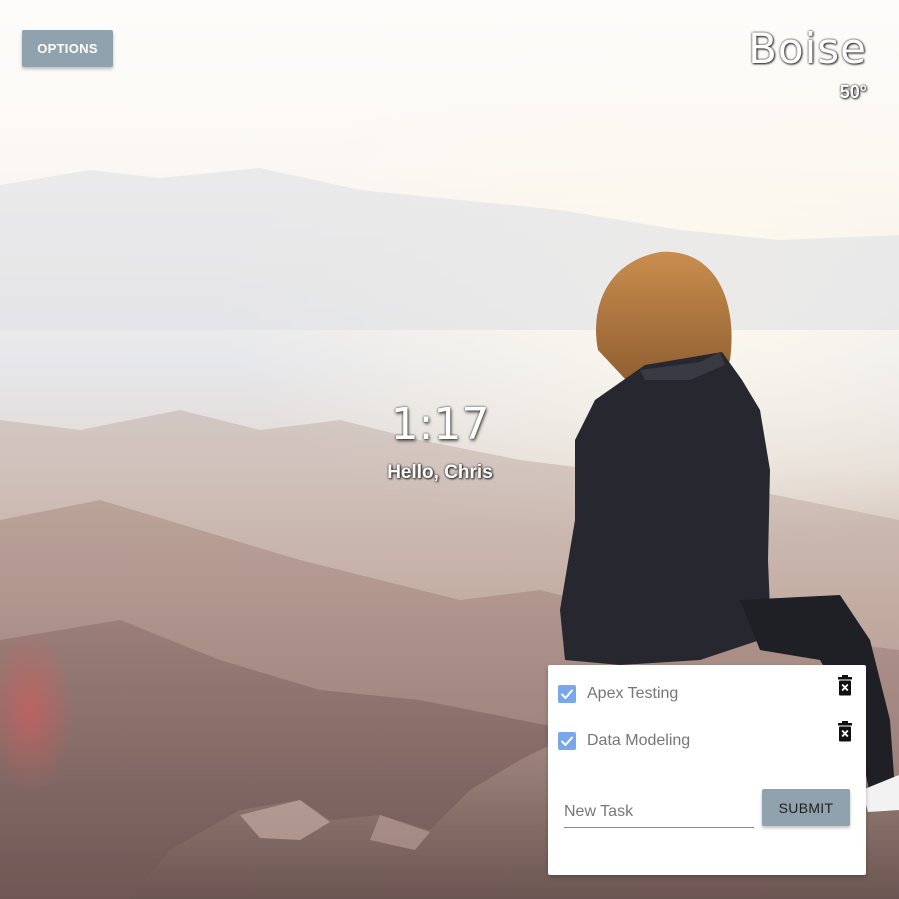  Describe the element at coordinates (440, 424) in the screenshot. I see `clock-time: 1:17` at that location.